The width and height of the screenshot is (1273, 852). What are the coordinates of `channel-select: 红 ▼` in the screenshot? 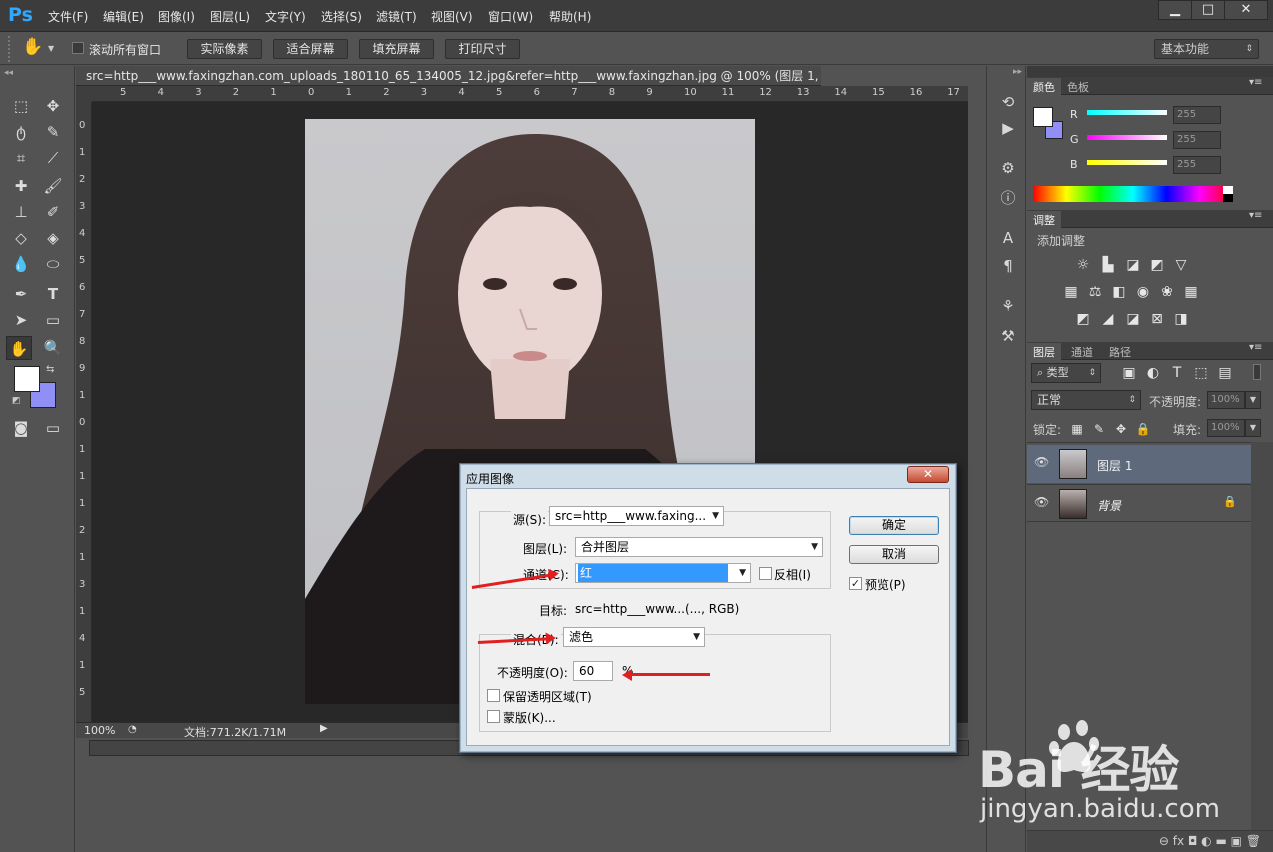 It's located at (663, 573).